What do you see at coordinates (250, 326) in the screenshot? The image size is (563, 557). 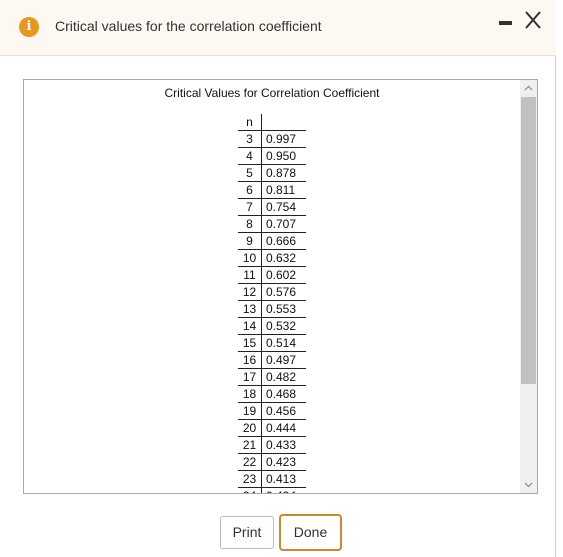 I see `cell-n: 14` at bounding box center [250, 326].